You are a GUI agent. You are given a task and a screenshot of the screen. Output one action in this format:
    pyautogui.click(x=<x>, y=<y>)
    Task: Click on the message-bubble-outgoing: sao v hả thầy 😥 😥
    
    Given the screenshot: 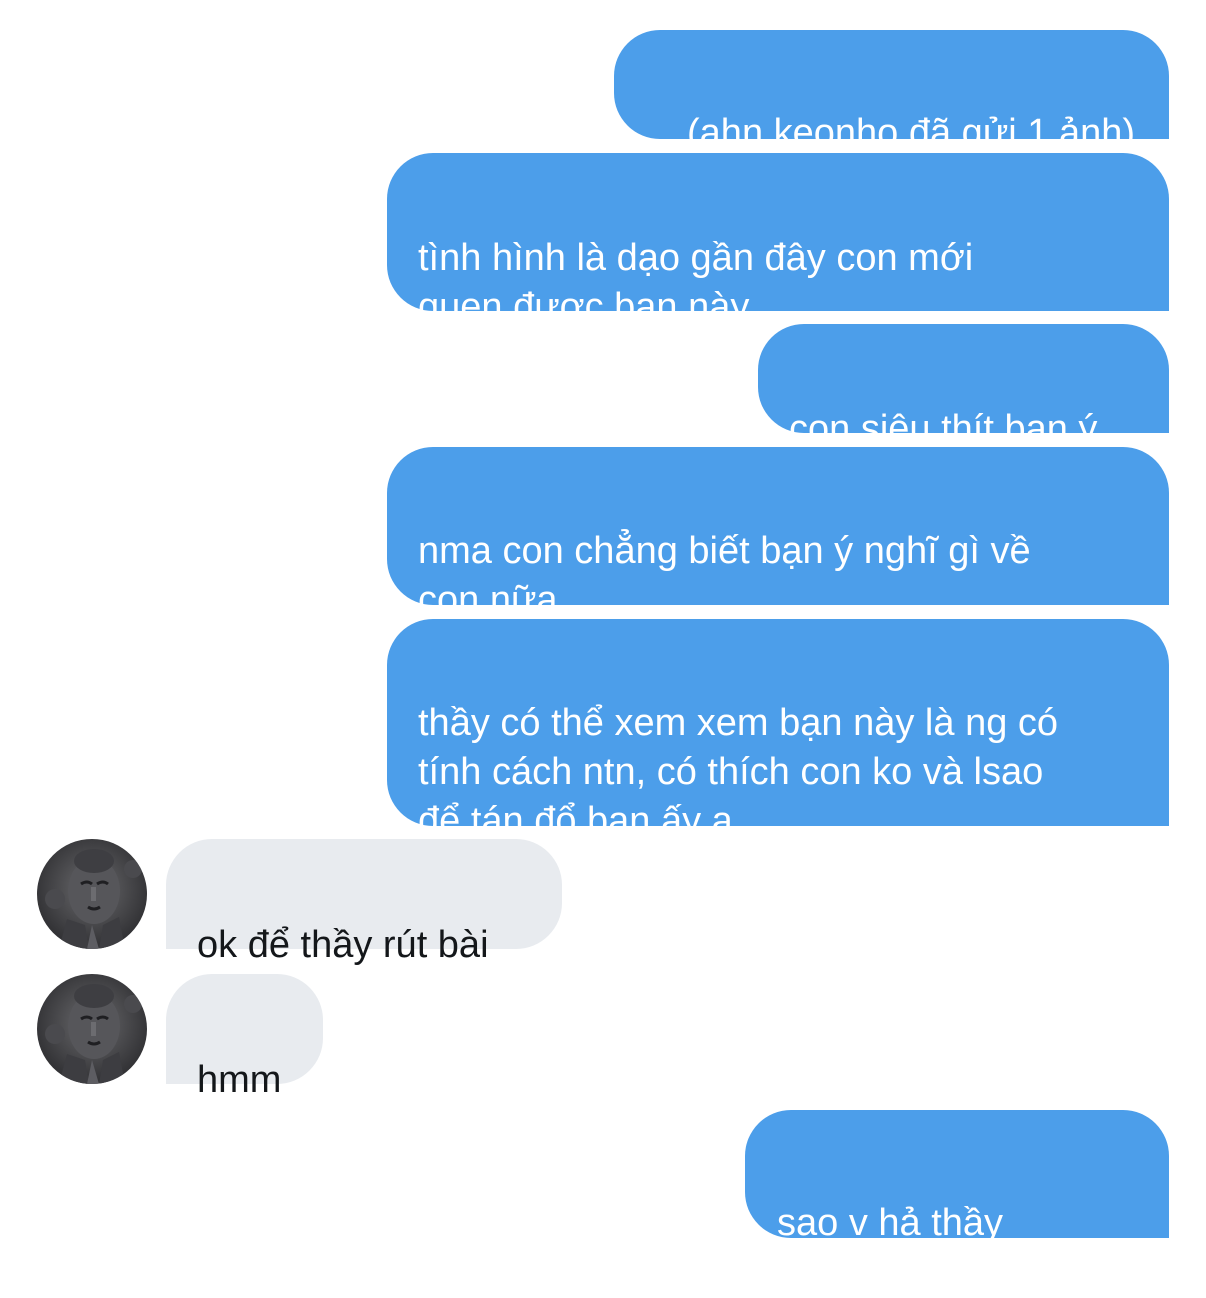 What is the action you would take?
    pyautogui.click(x=957, y=1202)
    